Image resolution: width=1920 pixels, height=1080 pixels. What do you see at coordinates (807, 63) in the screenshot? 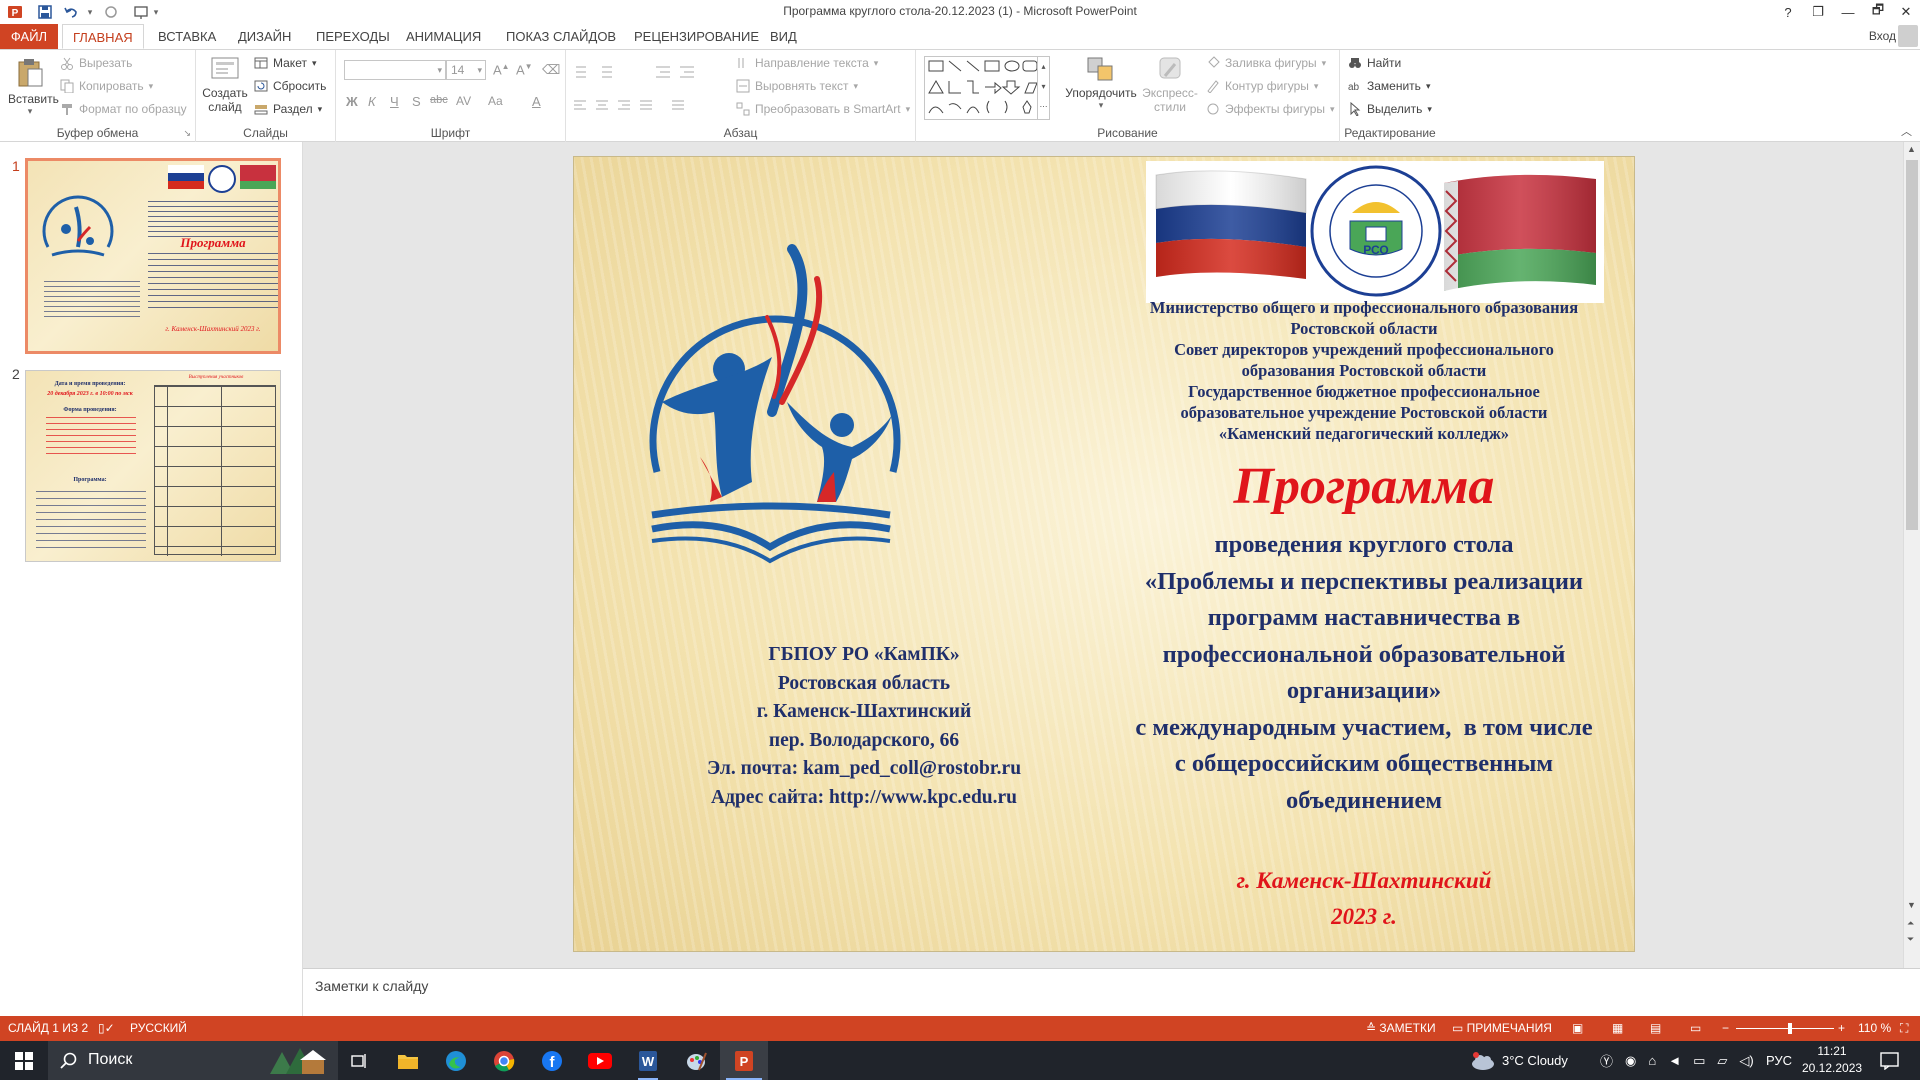
I see `text-direction-button: Направление текста ▾` at bounding box center [807, 63].